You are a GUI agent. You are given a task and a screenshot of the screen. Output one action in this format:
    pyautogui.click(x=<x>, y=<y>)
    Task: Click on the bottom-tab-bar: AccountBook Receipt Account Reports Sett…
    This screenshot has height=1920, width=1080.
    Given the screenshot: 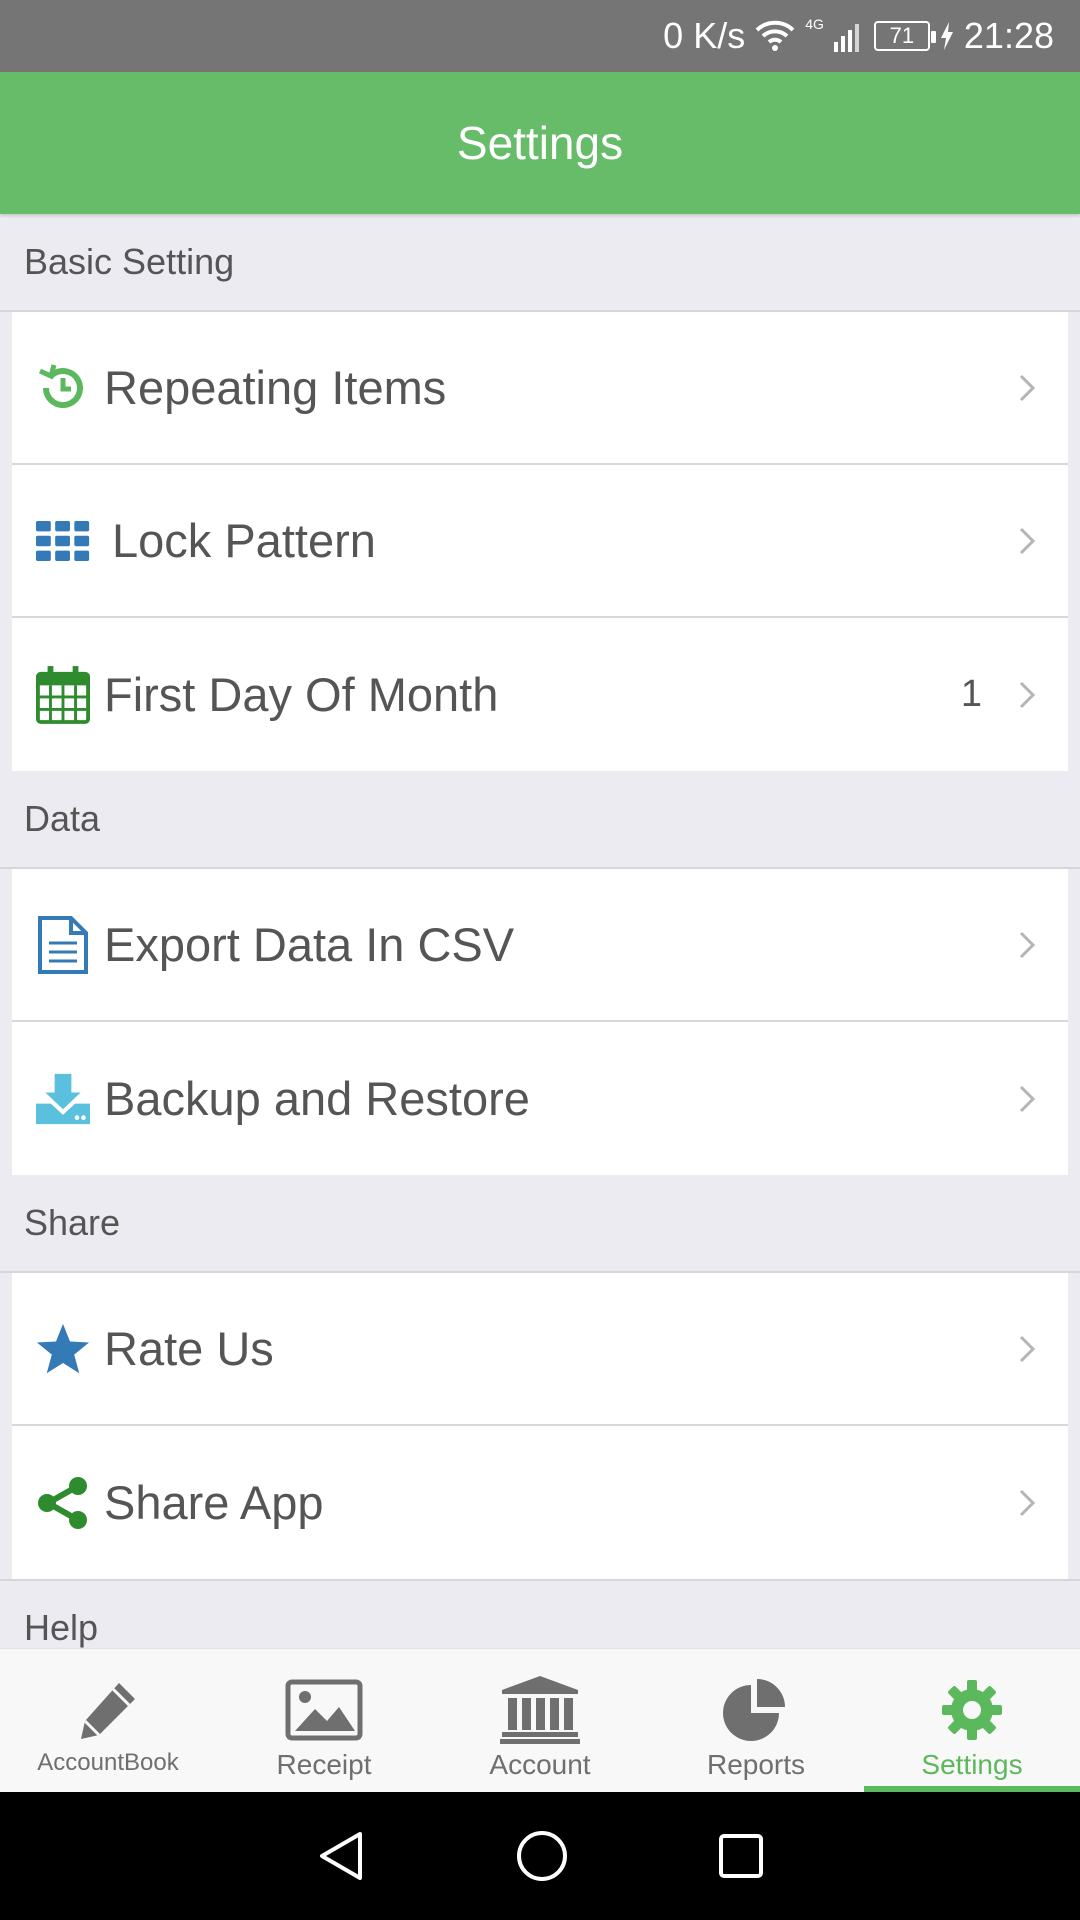 What is the action you would take?
    pyautogui.click(x=540, y=1720)
    